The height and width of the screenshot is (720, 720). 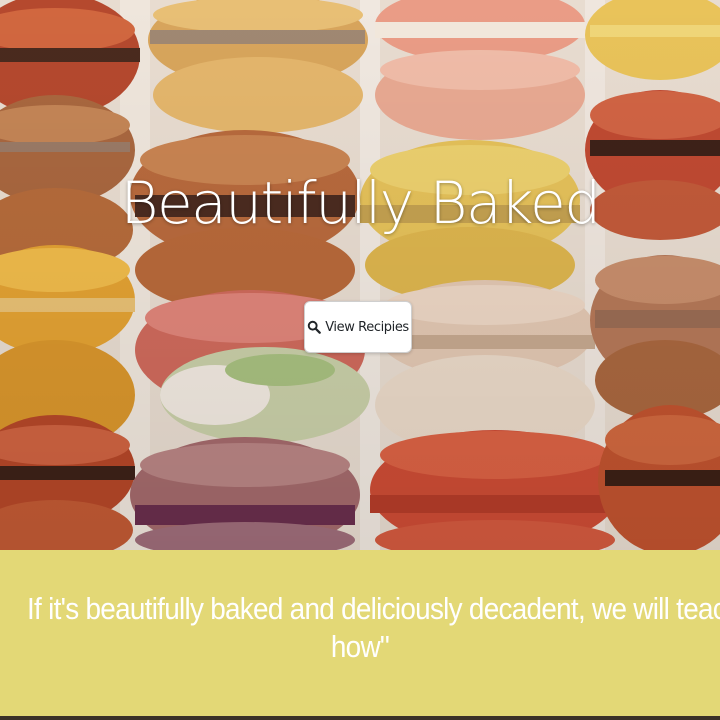 I want to click on hero-title: Beautifully Baked, so click(x=360, y=203).